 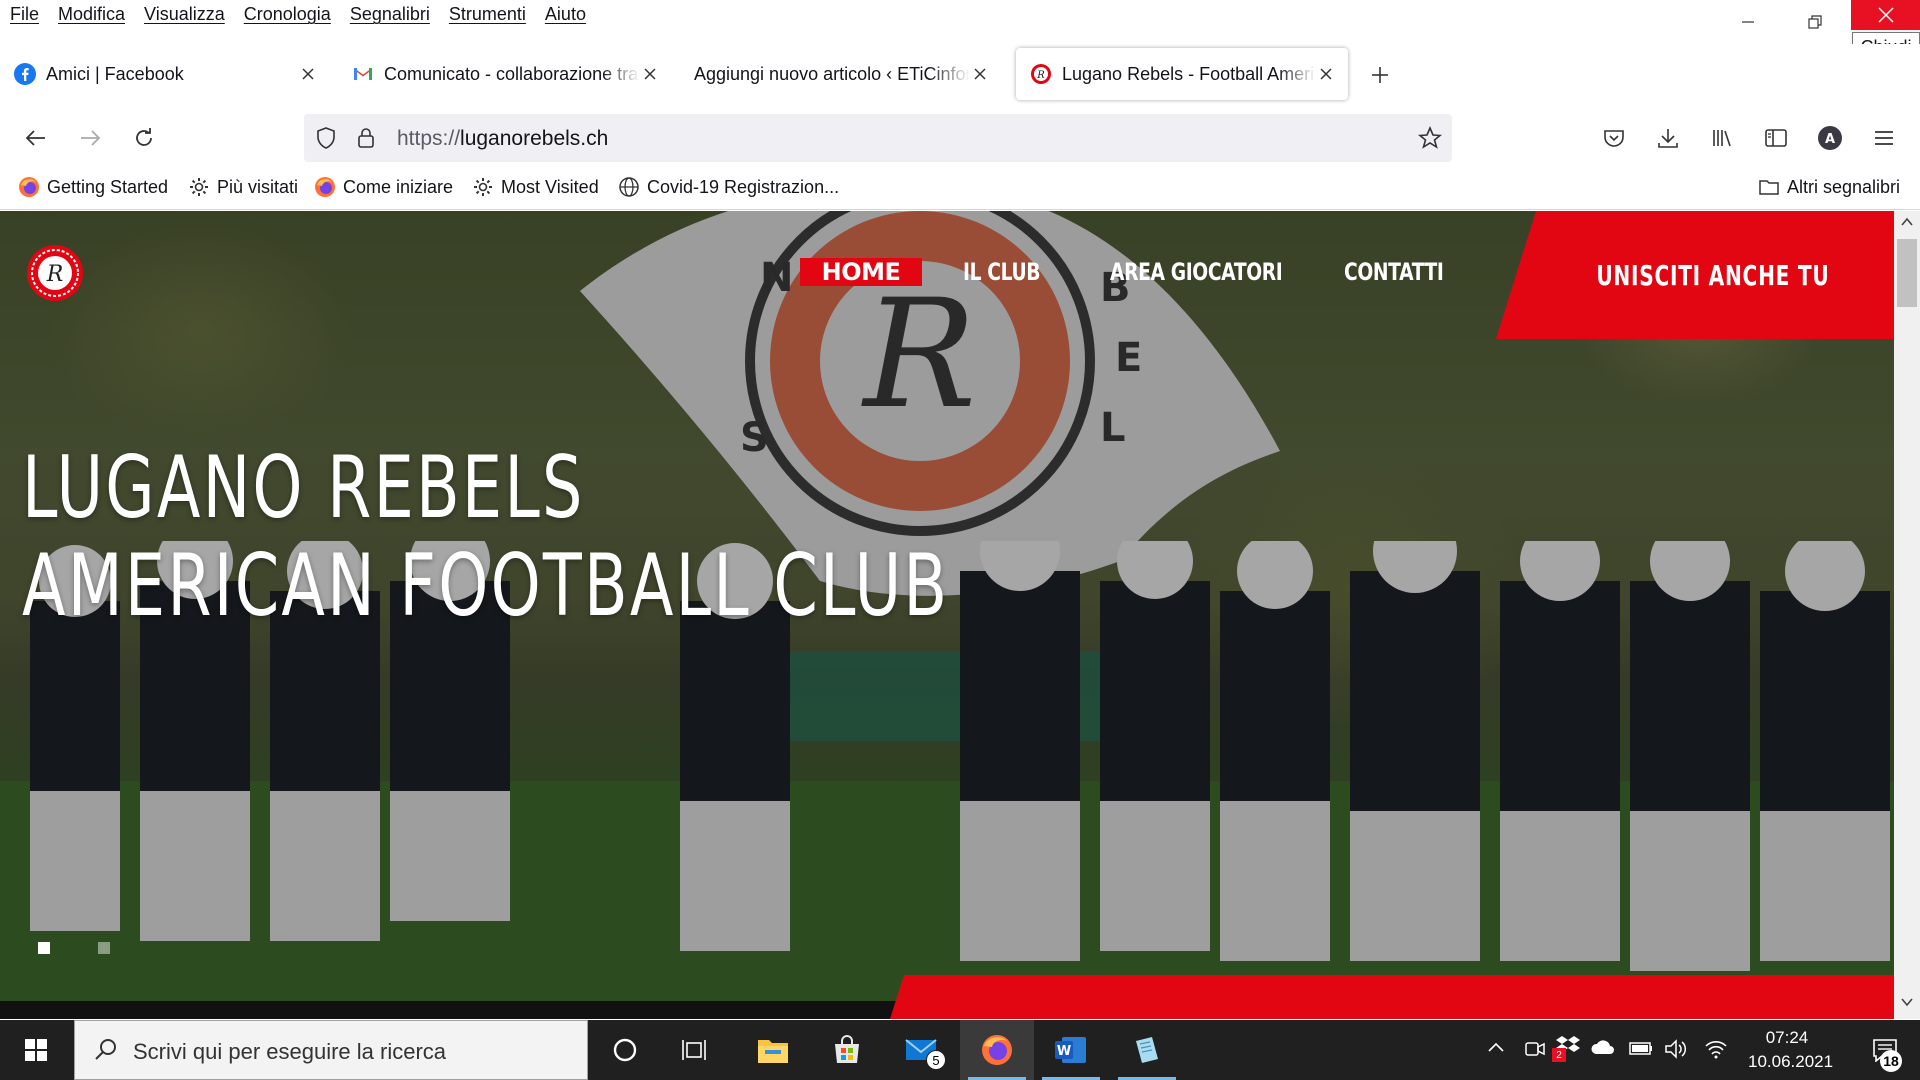 I want to click on menu-cronologia: Cronologia, so click(x=287, y=14).